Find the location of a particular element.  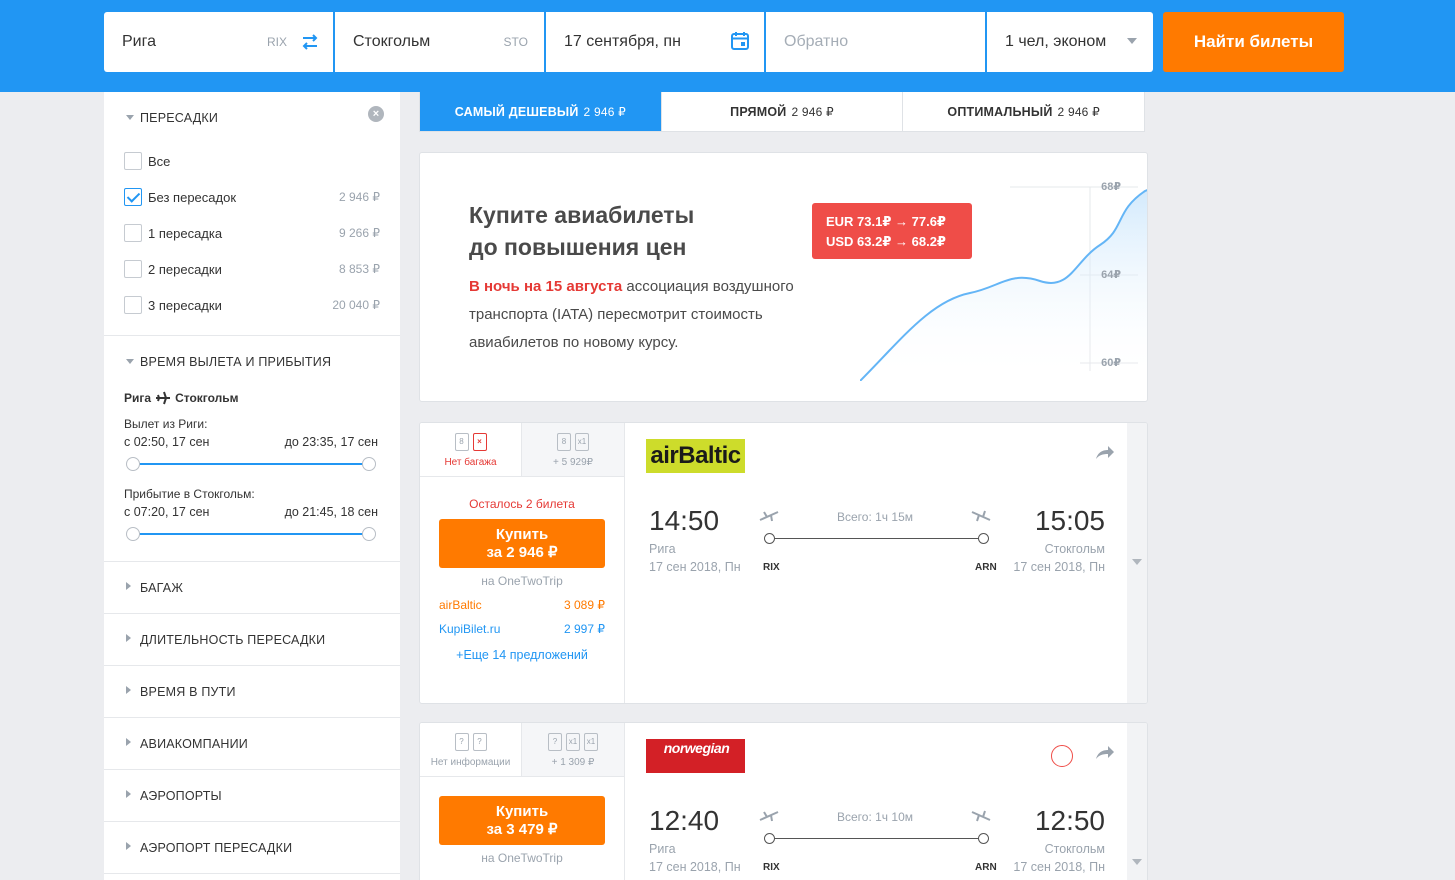

destination-field: Стокгольм STO is located at coordinates (439, 42).